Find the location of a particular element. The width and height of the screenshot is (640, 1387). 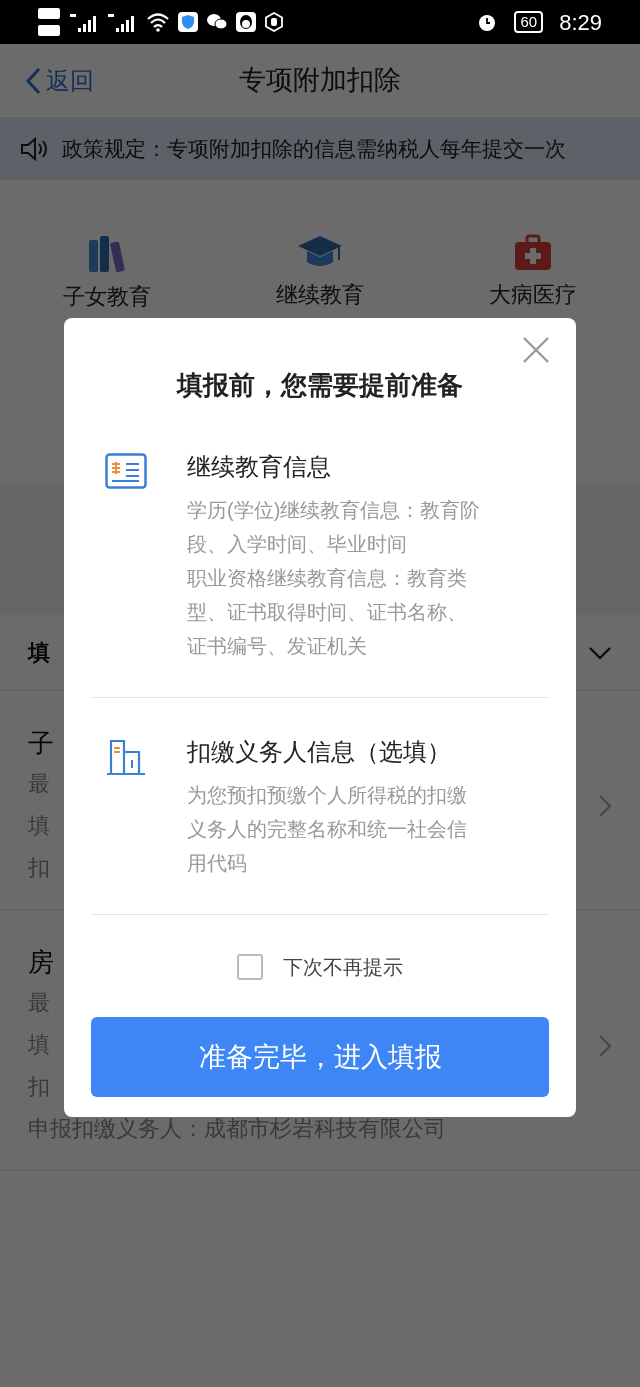

close-icon is located at coordinates (536, 350).